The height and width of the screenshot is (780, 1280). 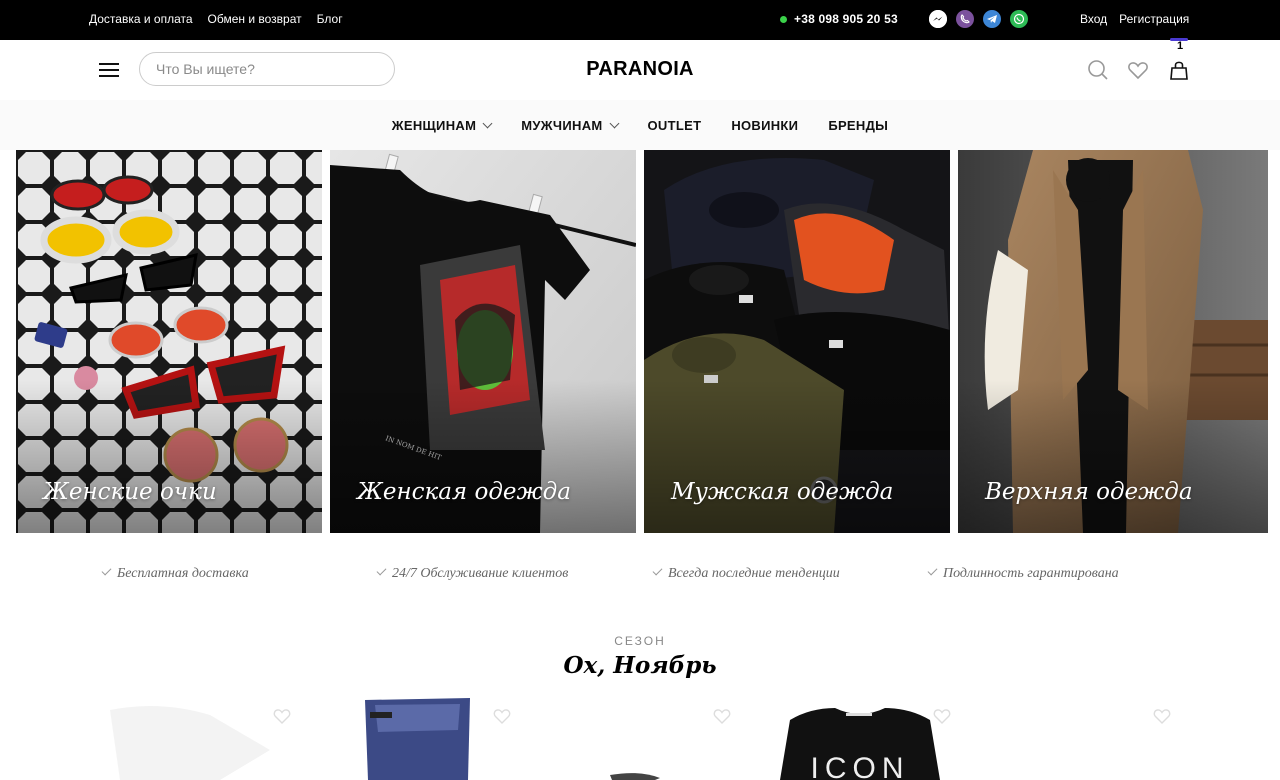 I want to click on glasses-image, so click(x=169, y=341).